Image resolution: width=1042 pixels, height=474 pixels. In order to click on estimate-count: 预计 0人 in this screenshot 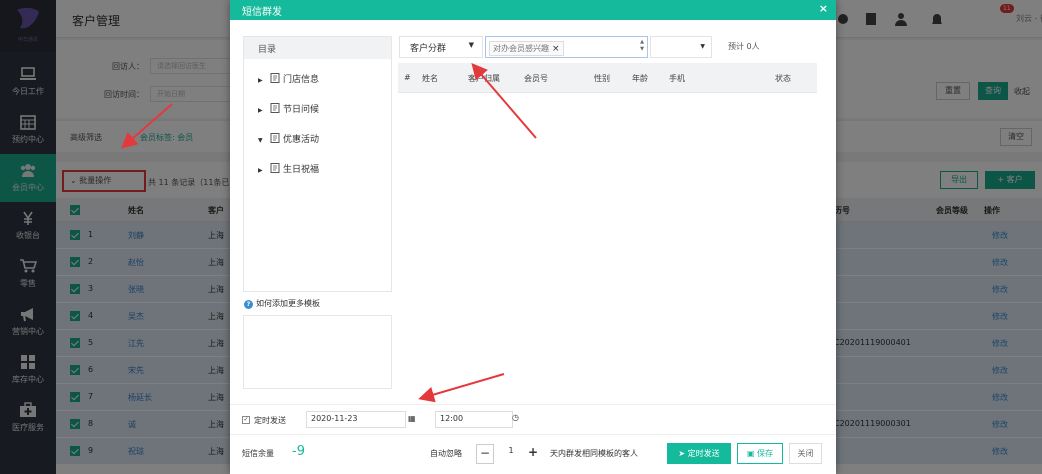, I will do `click(744, 46)`.